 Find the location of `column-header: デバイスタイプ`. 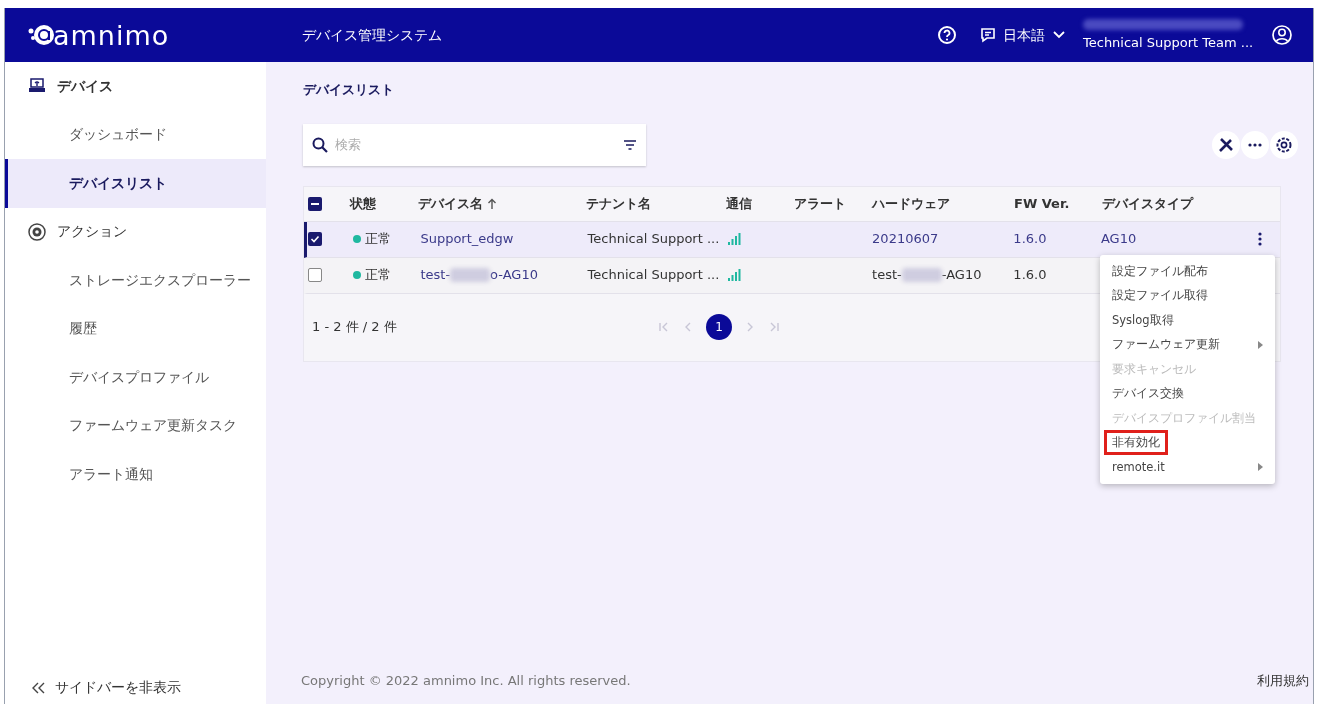

column-header: デバイスタイプ is located at coordinates (1147, 203).